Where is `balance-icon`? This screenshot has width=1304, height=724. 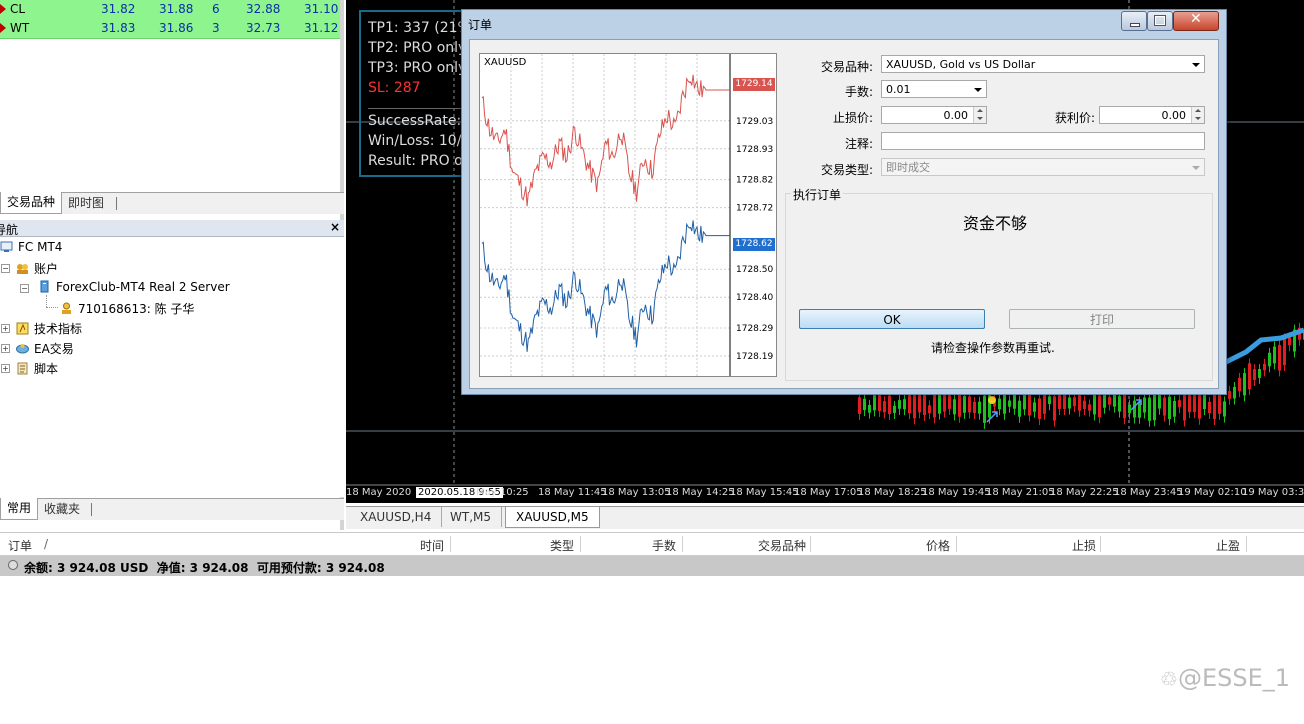
balance-icon is located at coordinates (13, 565).